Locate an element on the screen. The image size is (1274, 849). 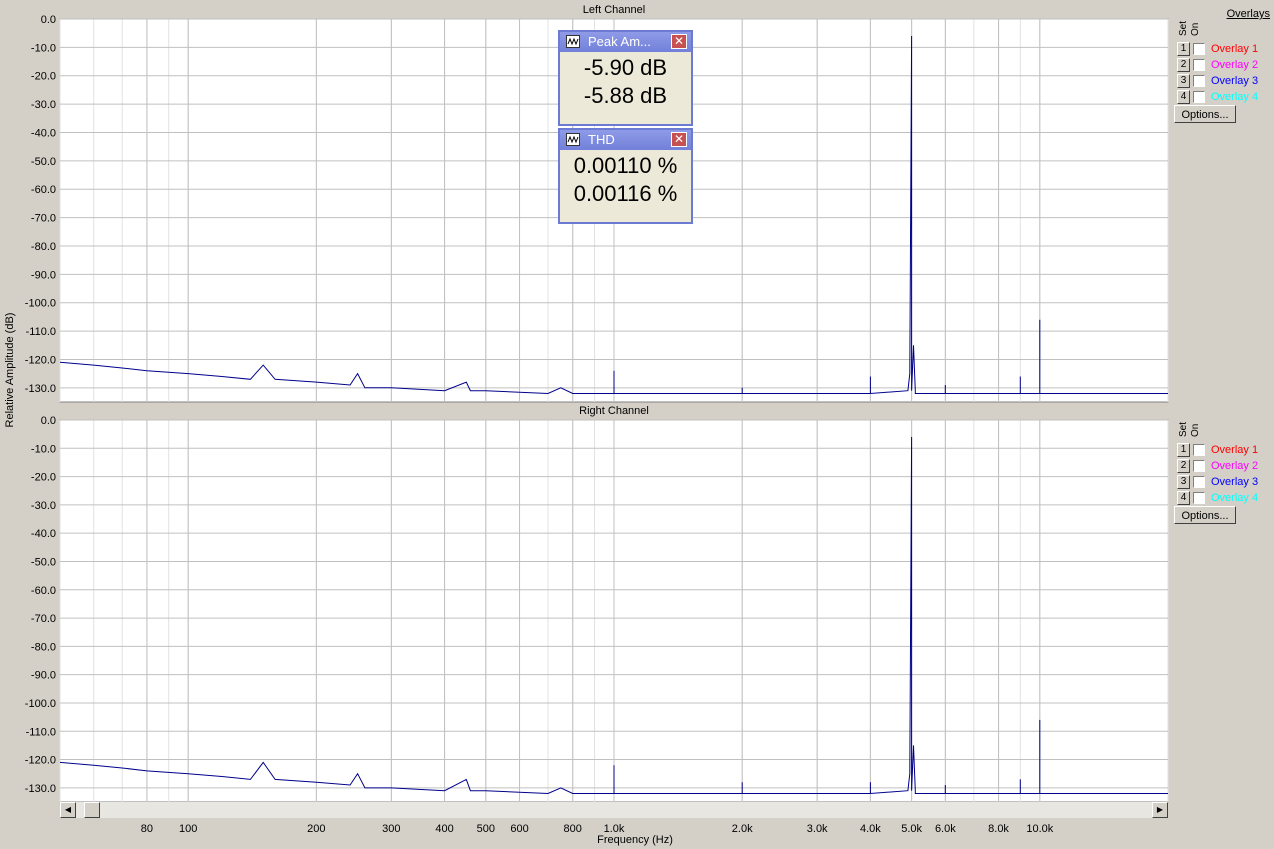
meter-title-bar: Peak Am... ✕ is located at coordinates (625, 42).